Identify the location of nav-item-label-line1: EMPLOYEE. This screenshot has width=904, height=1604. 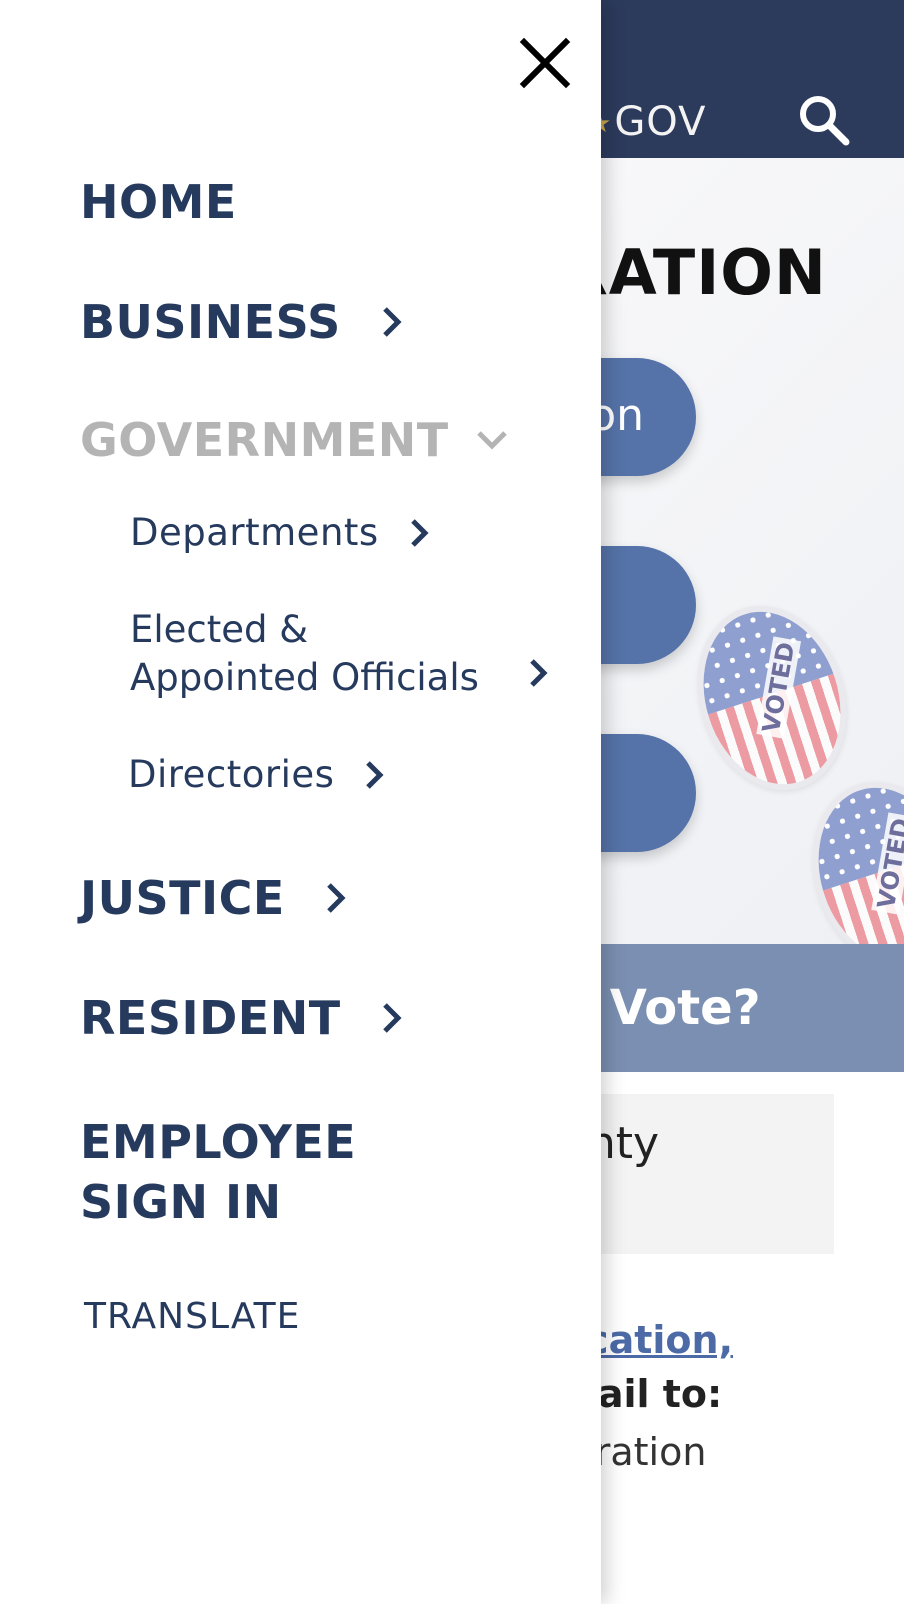
(218, 1142).